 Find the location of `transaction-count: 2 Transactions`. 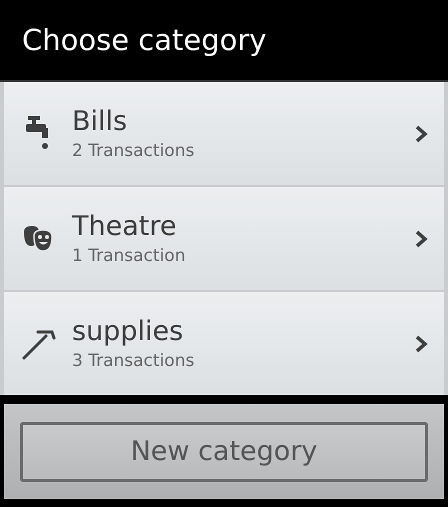

transaction-count: 2 Transactions is located at coordinates (134, 151).